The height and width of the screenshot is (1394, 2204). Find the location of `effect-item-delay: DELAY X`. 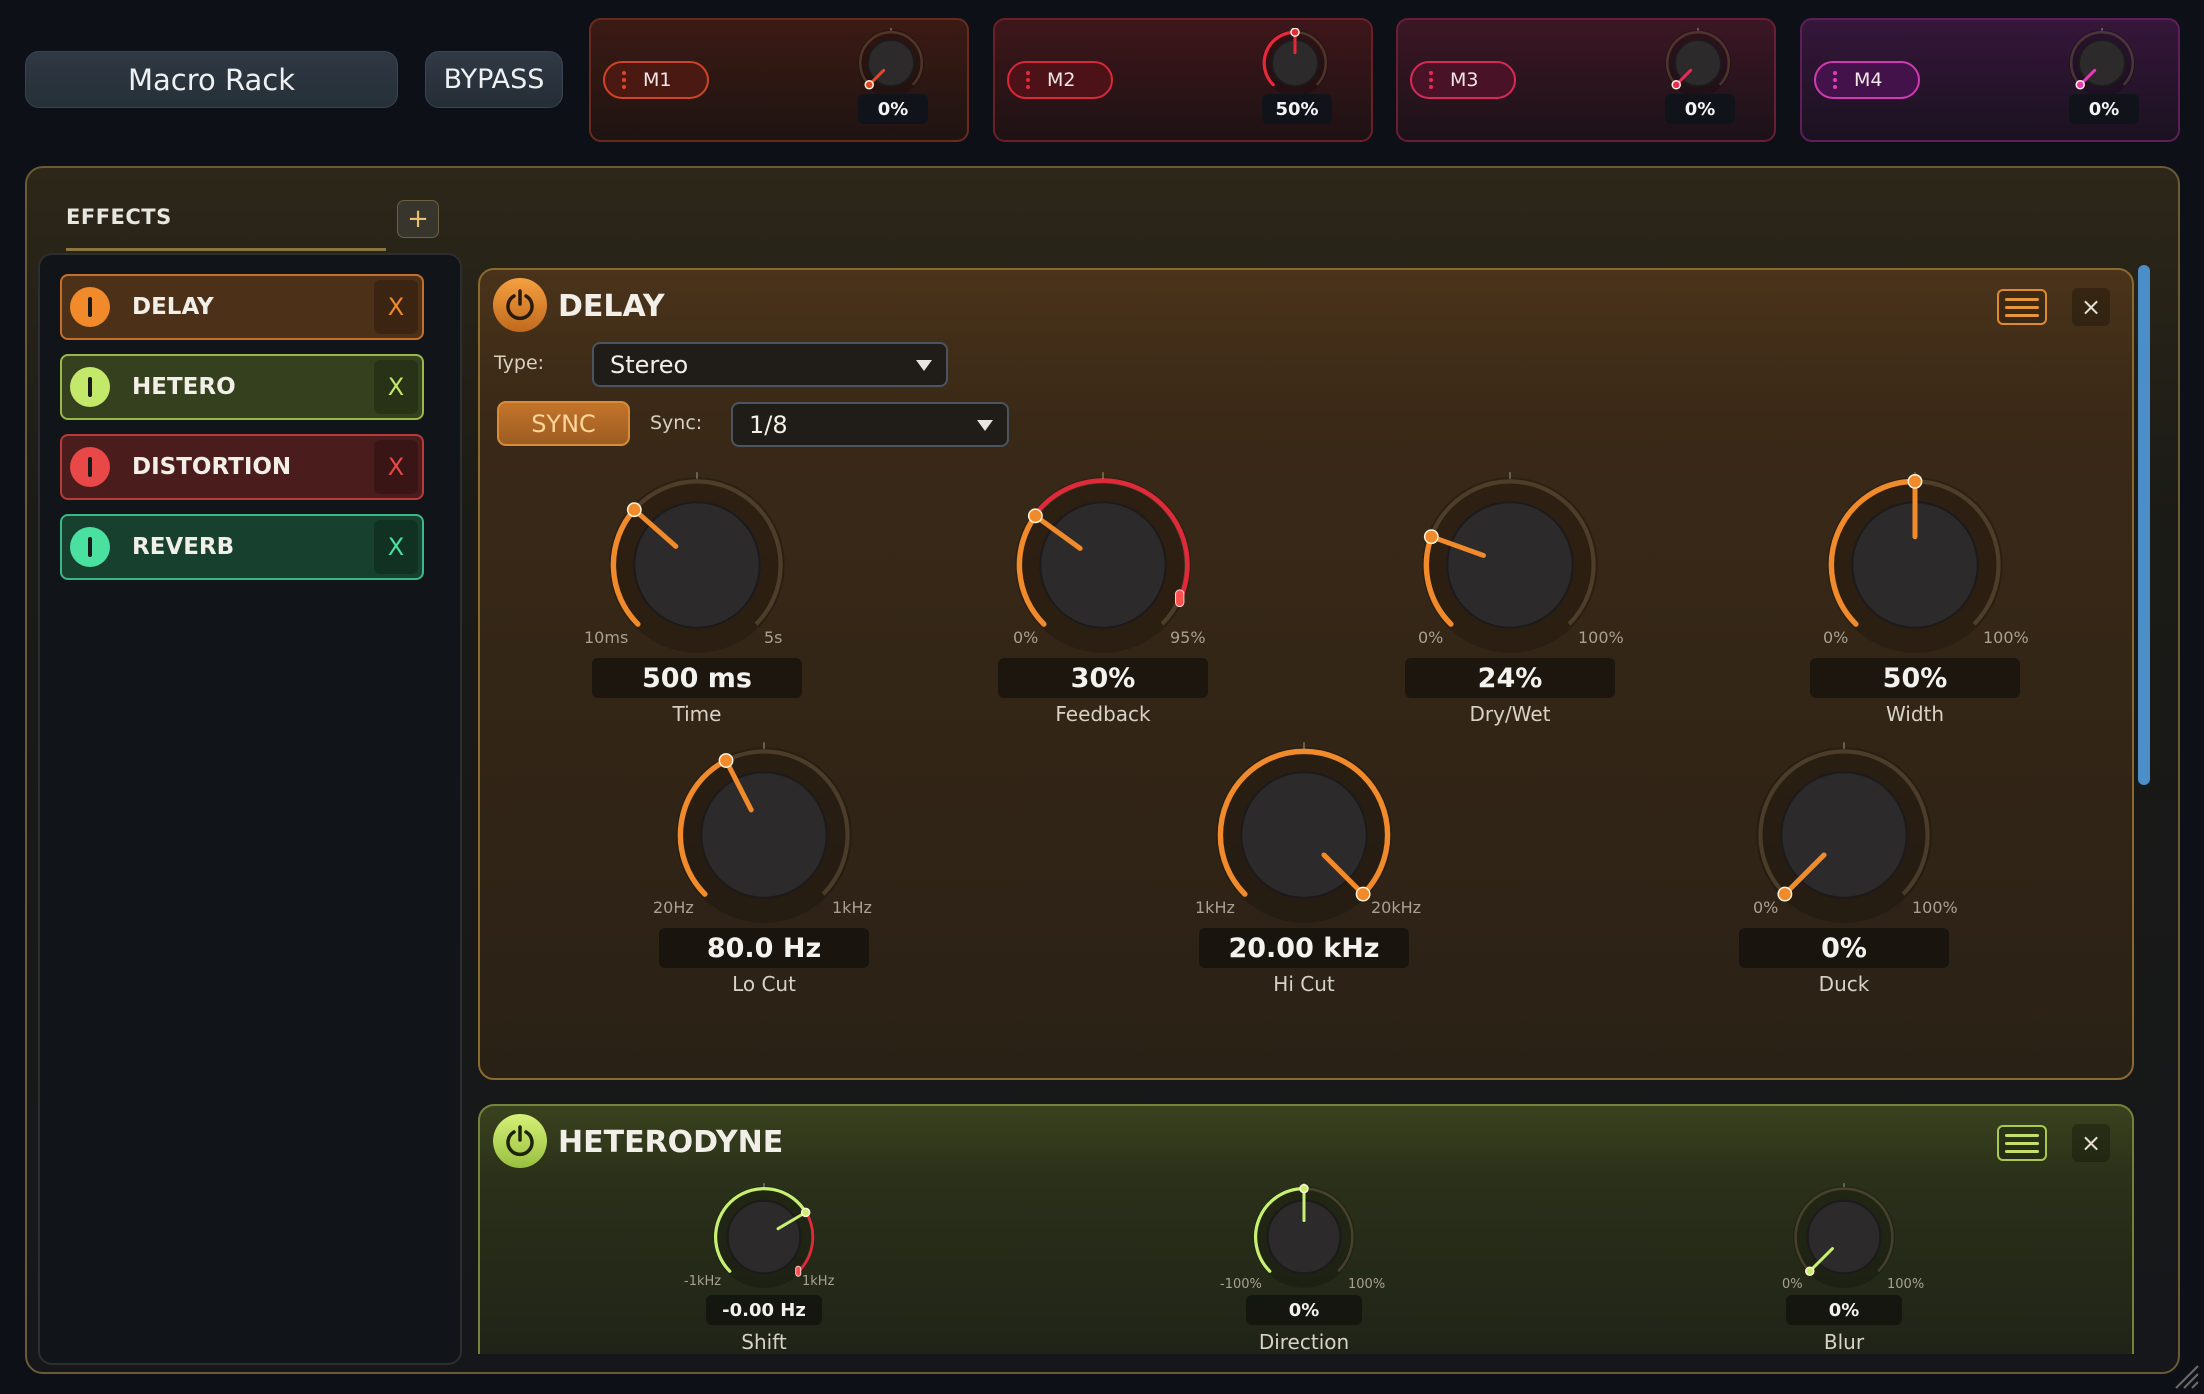

effect-item-delay: DELAY X is located at coordinates (242, 307).